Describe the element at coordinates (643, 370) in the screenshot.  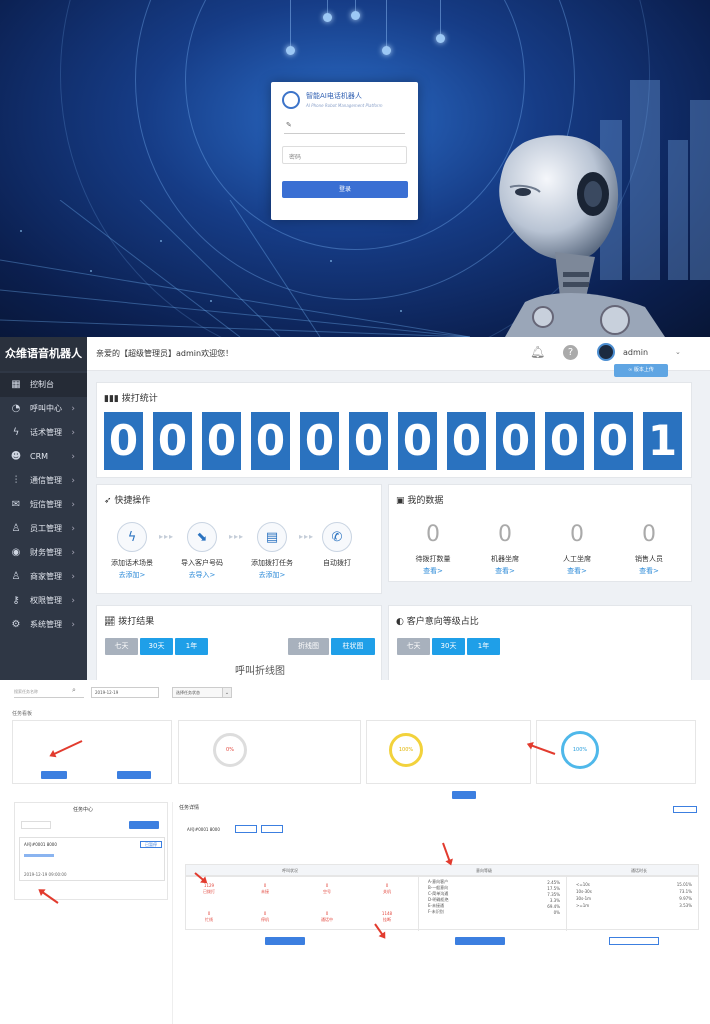
I see `upload-label: 版本上传` at that location.